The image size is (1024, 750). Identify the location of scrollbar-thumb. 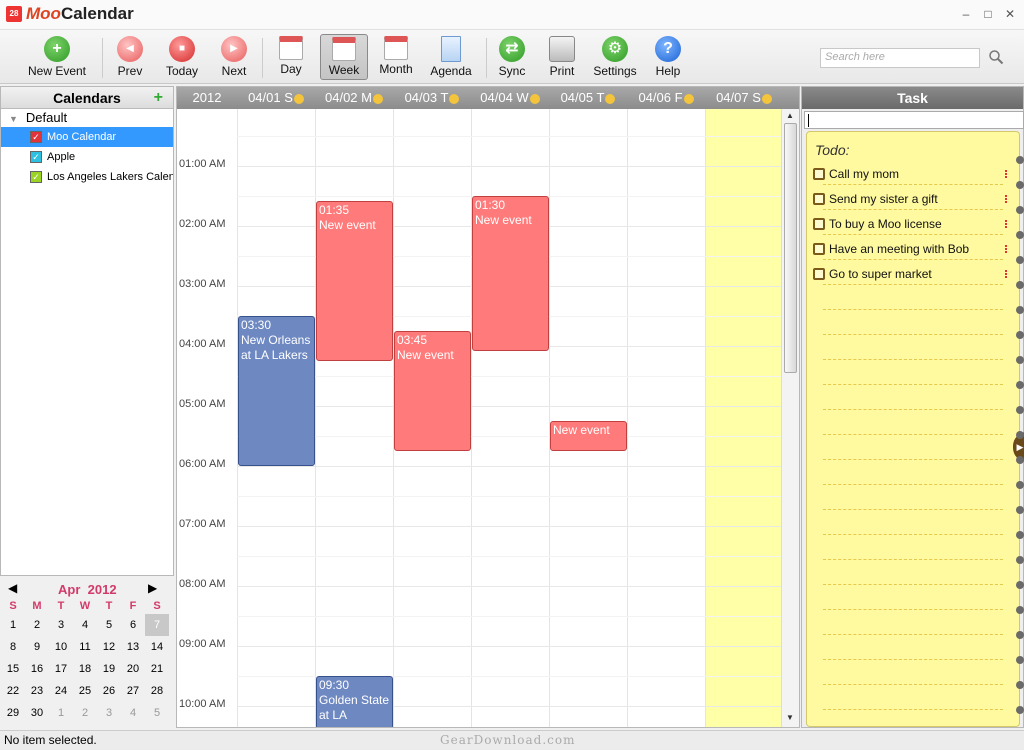
(790, 248).